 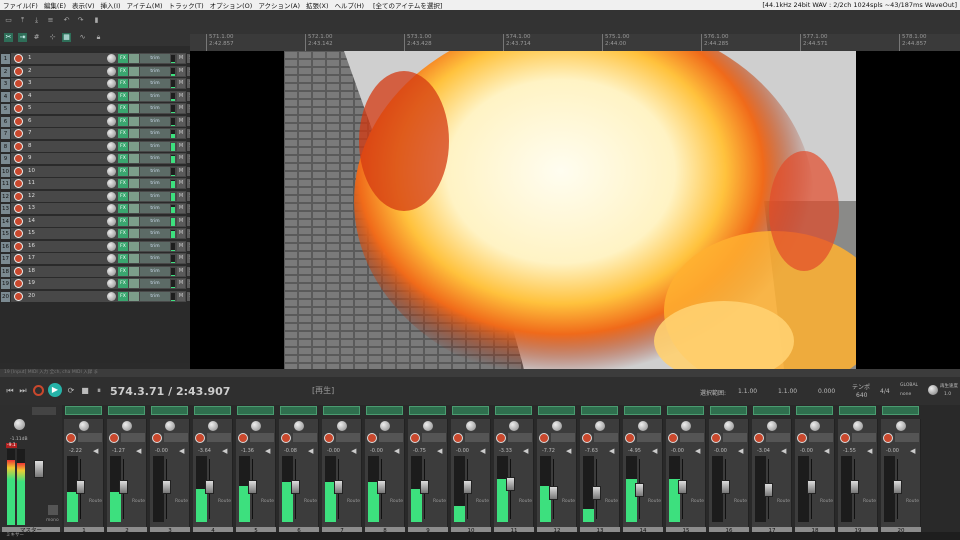 I want to click on go-end-icon: ⏭, so click(x=23, y=391).